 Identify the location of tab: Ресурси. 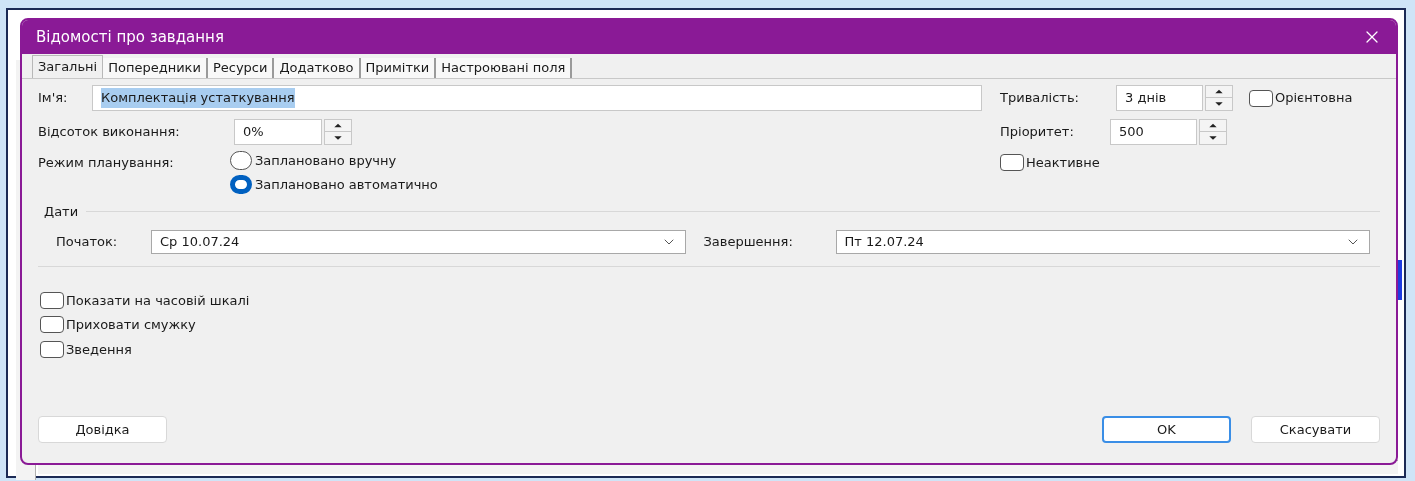
(241, 68).